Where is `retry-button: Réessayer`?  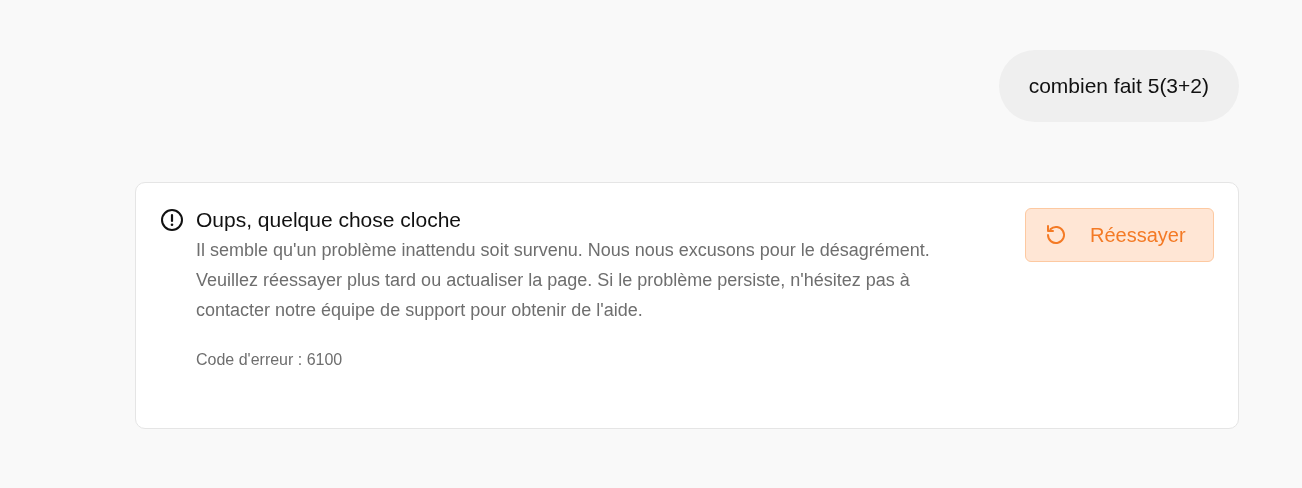 retry-button: Réessayer is located at coordinates (1119, 235).